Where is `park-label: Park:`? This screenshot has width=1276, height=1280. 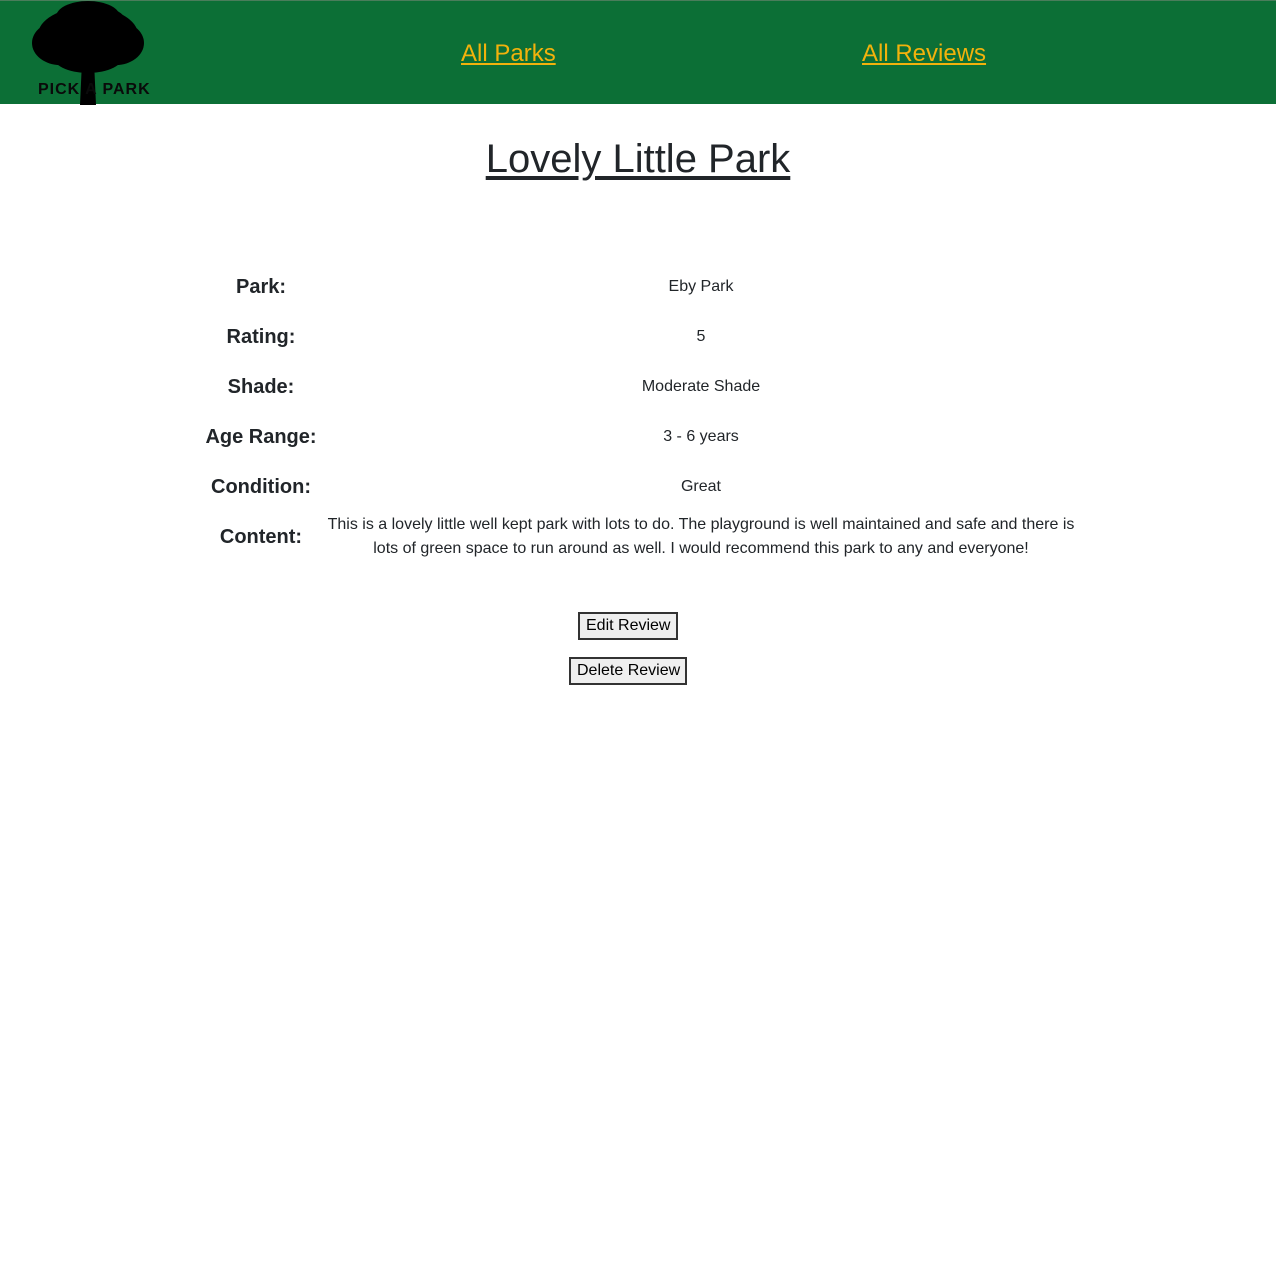
park-label: Park: is located at coordinates (261, 287).